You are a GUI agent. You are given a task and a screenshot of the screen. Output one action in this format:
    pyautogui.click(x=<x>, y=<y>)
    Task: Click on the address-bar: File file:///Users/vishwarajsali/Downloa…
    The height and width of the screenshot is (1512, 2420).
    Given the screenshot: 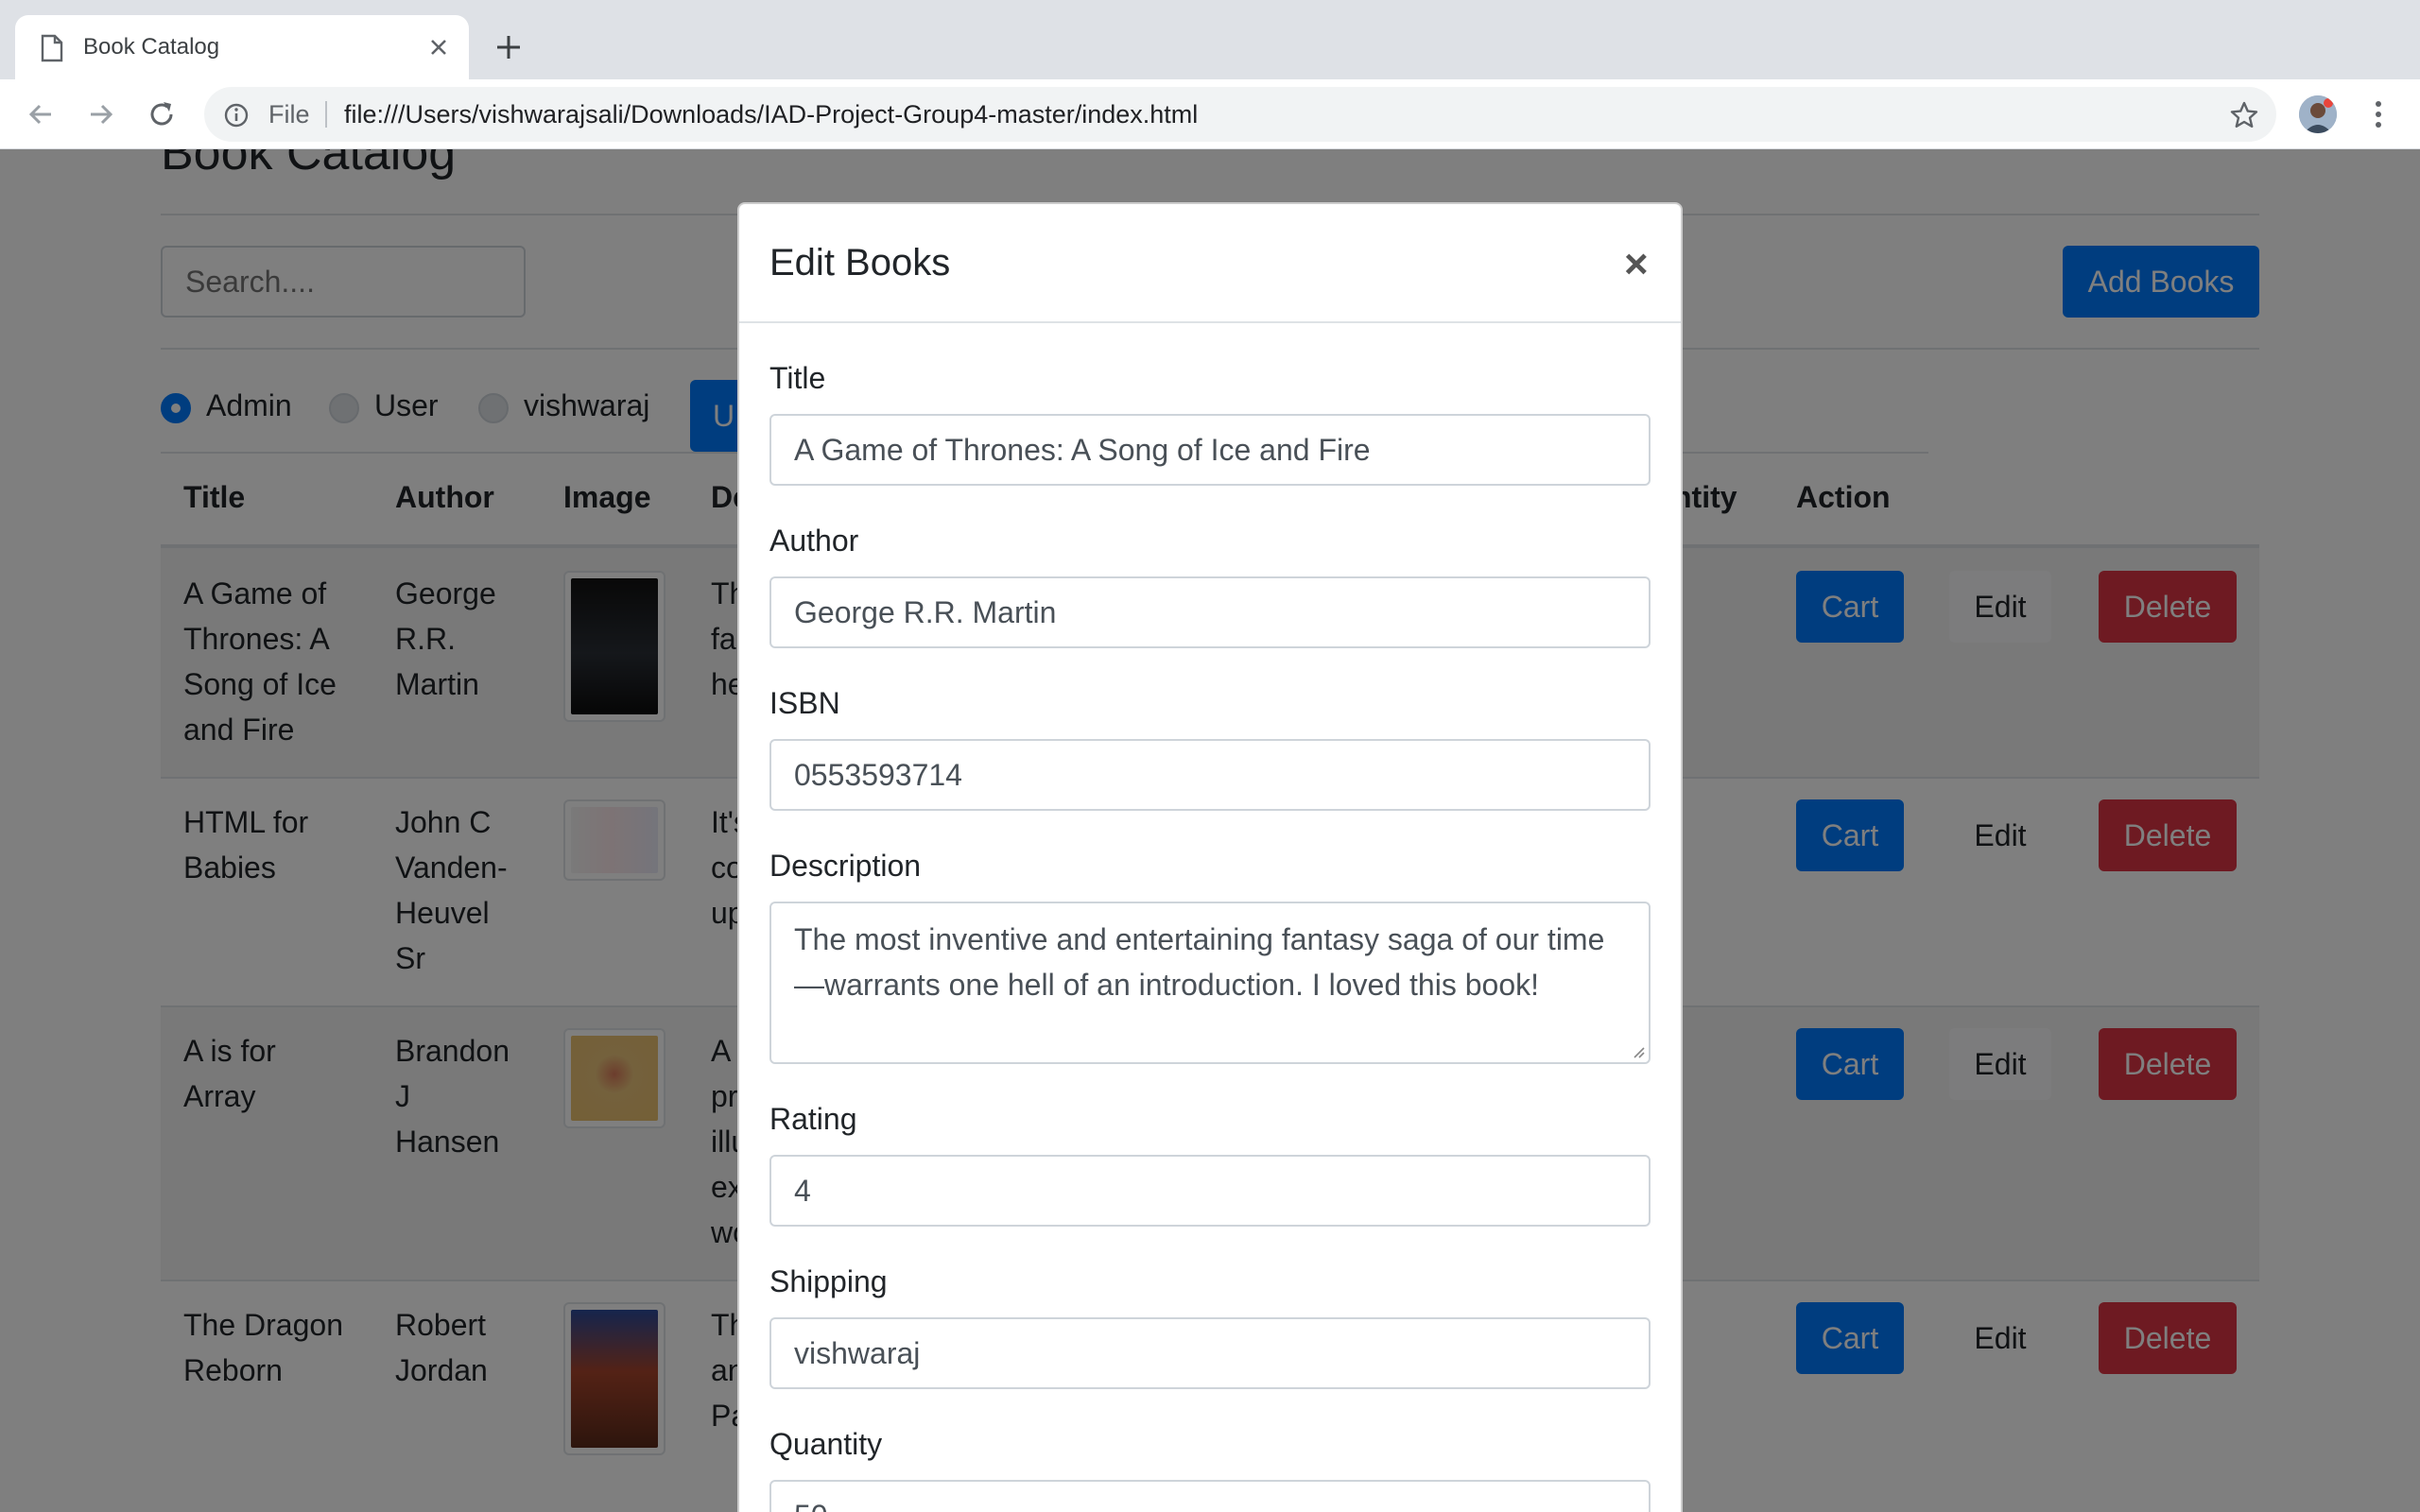 What is the action you would take?
    pyautogui.click(x=1240, y=114)
    